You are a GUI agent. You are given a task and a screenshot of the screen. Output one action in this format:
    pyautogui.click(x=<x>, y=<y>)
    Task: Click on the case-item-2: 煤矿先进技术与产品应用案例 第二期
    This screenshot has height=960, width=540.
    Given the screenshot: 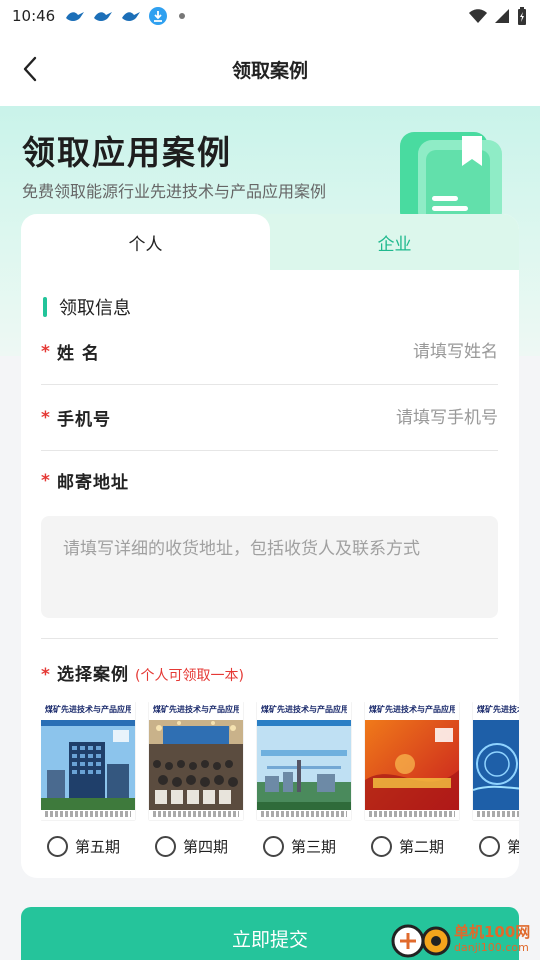 What is the action you would take?
    pyautogui.click(x=413, y=782)
    